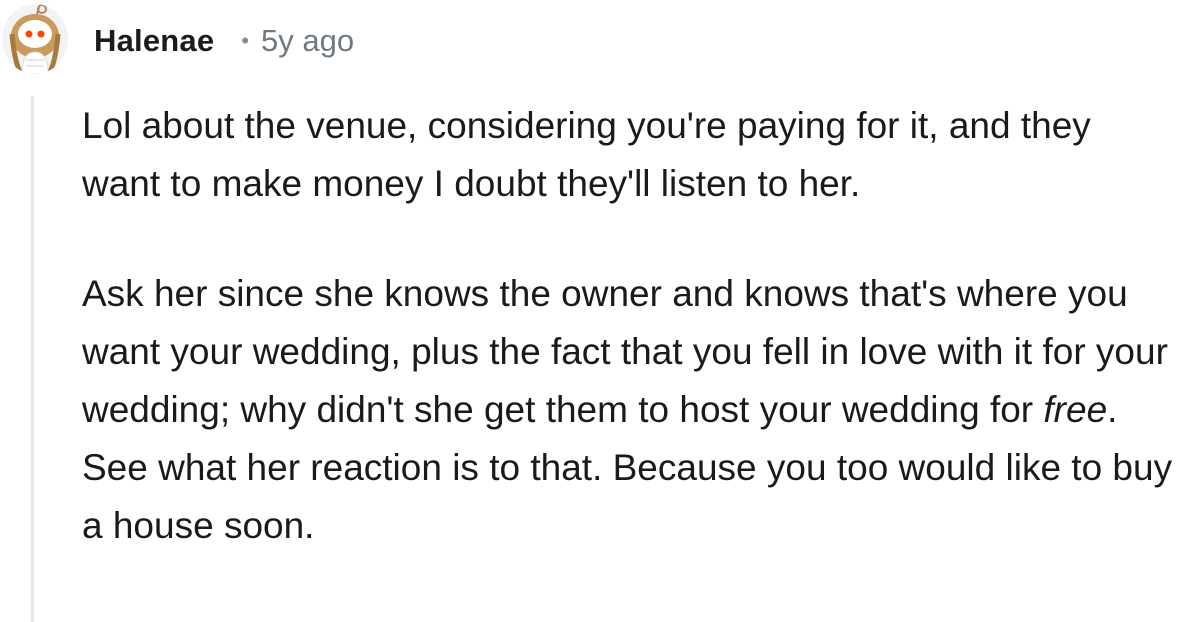  What do you see at coordinates (154, 41) in the screenshot?
I see `comment-author: Halenae` at bounding box center [154, 41].